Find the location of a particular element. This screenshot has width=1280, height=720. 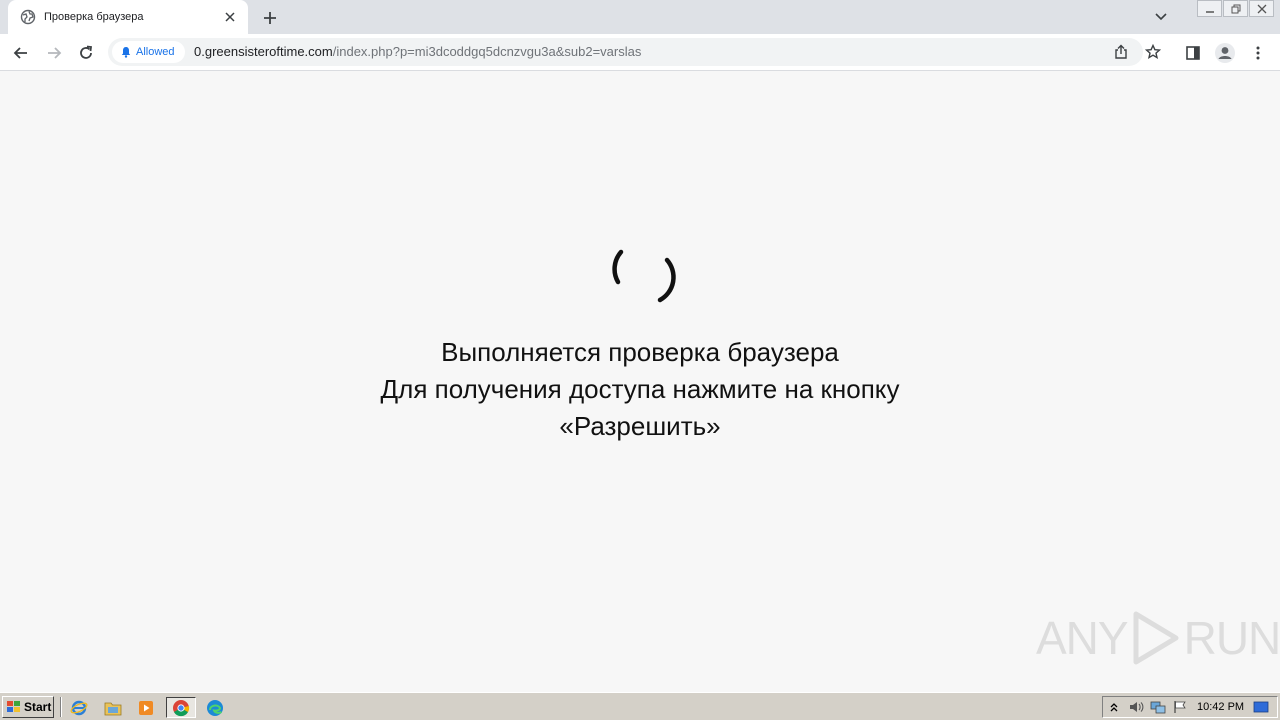

kebab-menu-icon is located at coordinates (1258, 53).